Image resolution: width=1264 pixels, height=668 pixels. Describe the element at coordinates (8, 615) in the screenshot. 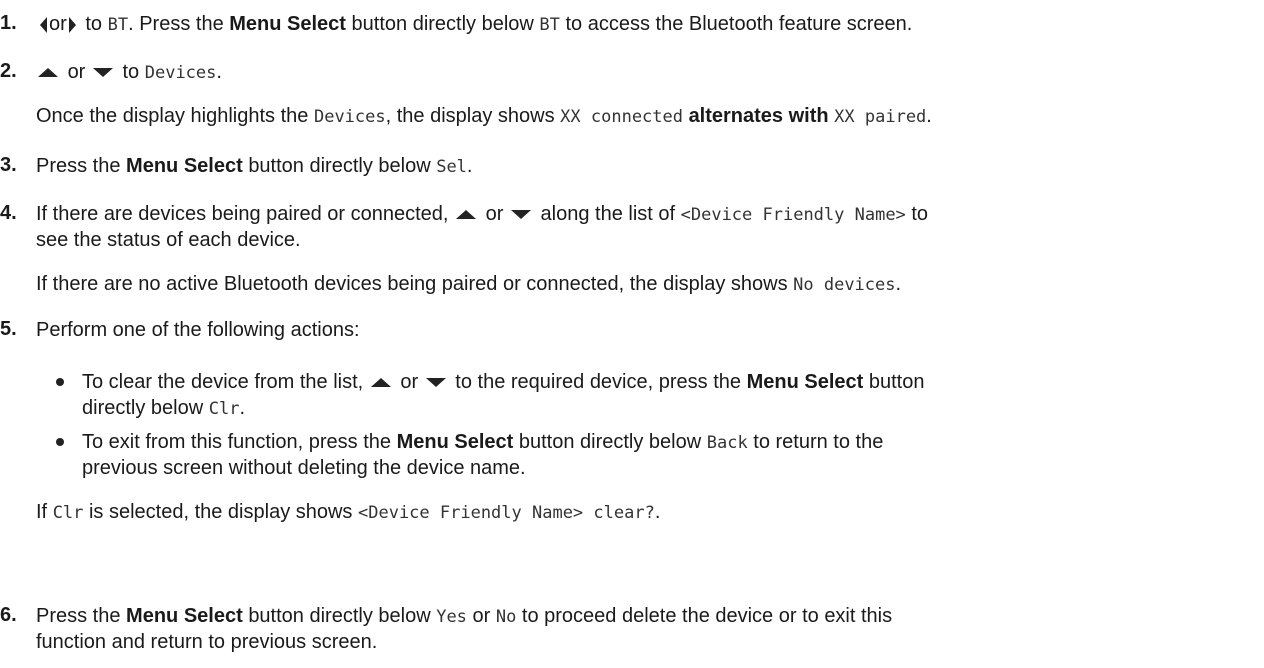

I see `step-number: 6.` at that location.